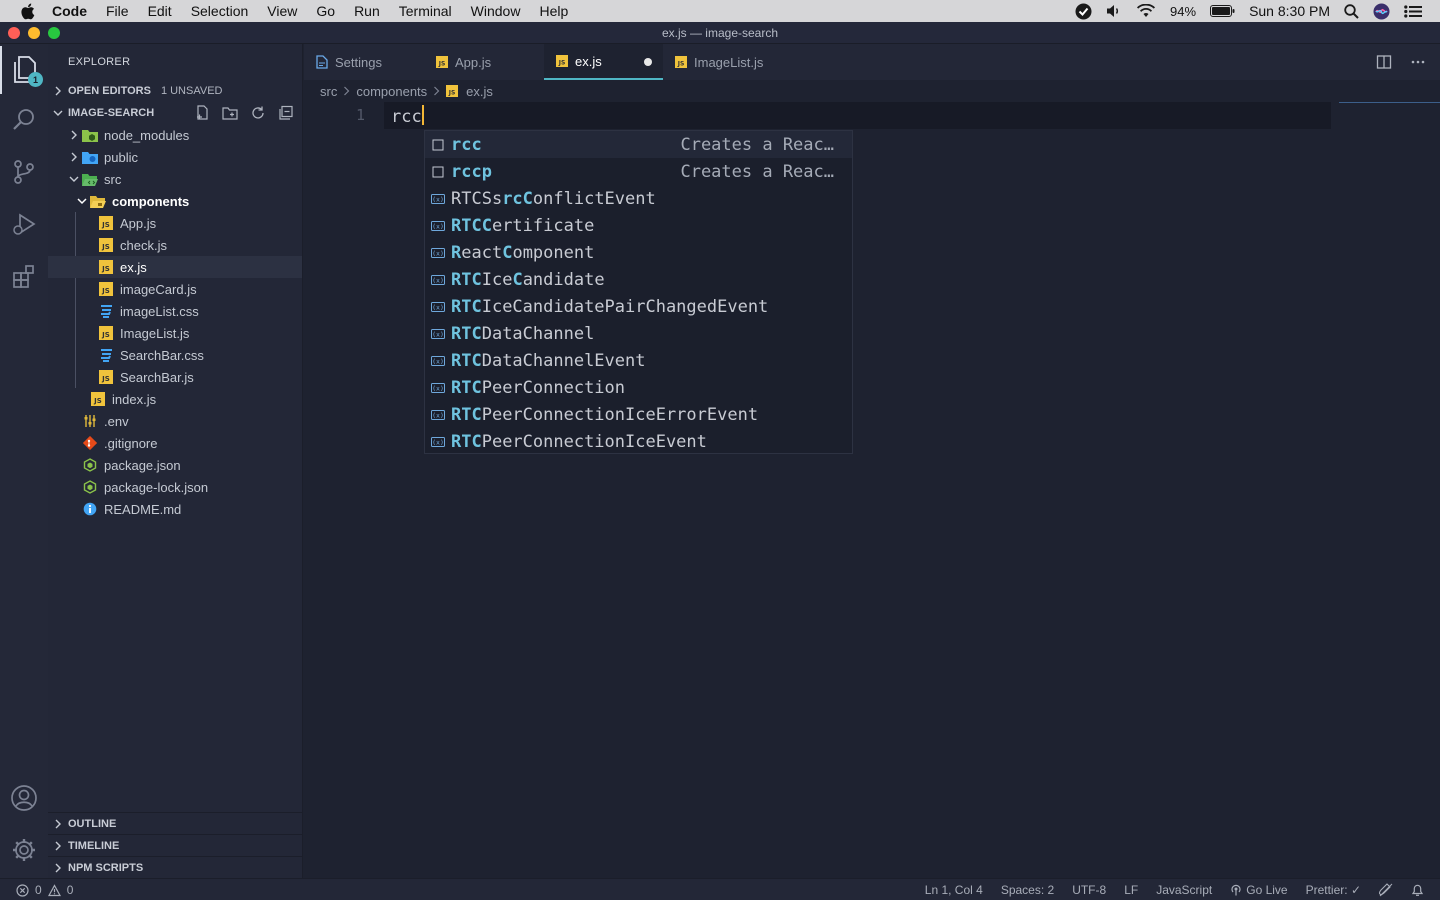 The height and width of the screenshot is (900, 1440). I want to click on suggestion-label: ReactComponent, so click(522, 253).